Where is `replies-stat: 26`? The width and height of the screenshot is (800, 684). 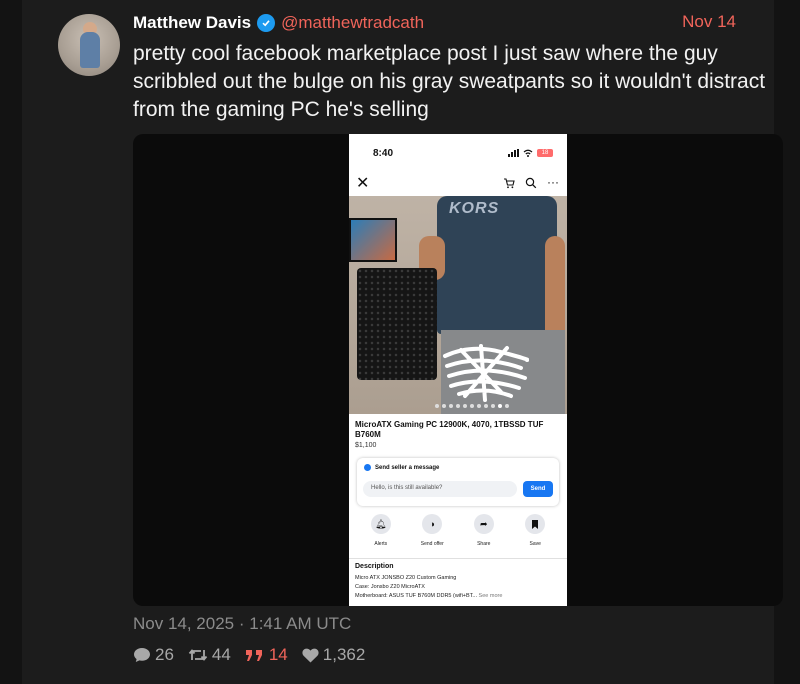 replies-stat: 26 is located at coordinates (153, 655).